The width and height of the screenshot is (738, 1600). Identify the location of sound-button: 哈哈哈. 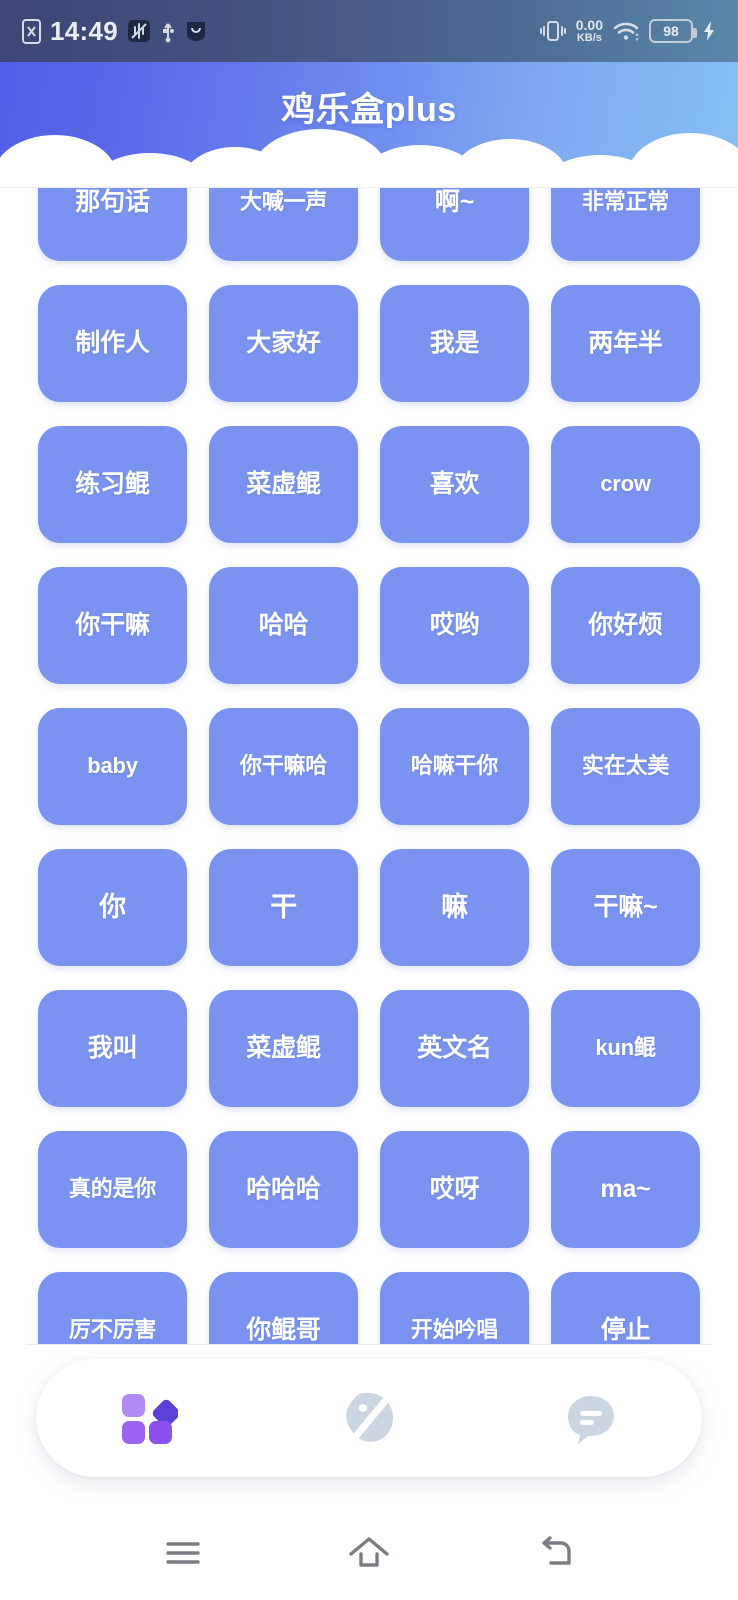
(283, 1189).